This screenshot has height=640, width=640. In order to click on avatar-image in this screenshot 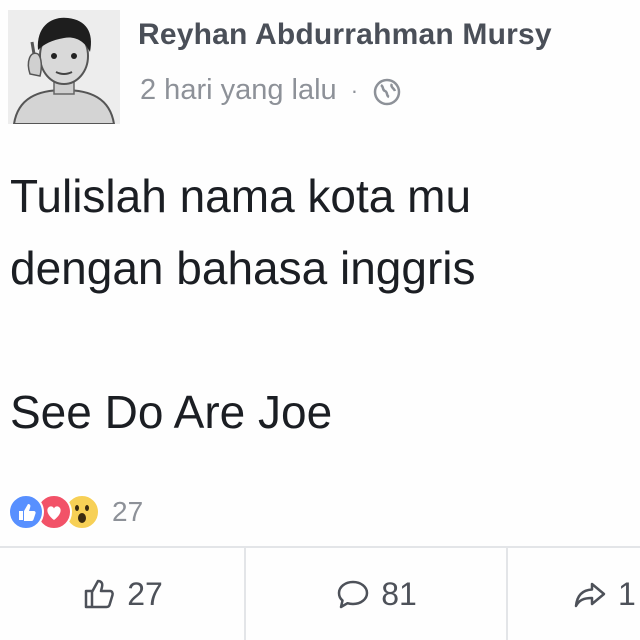, I will do `click(64, 67)`.